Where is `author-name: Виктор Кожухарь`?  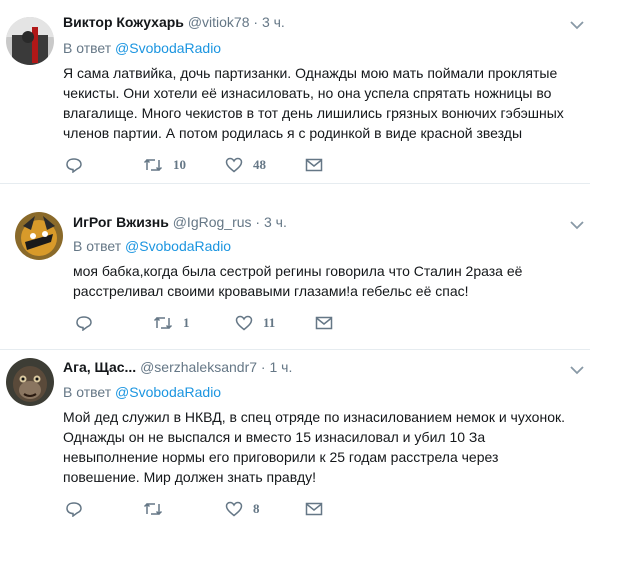 author-name: Виктор Кожухарь is located at coordinates (123, 22).